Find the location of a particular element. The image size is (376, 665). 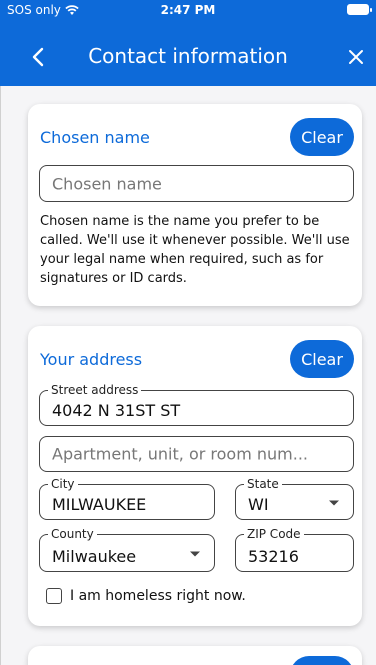

county-value: Milwaukee is located at coordinates (94, 556).